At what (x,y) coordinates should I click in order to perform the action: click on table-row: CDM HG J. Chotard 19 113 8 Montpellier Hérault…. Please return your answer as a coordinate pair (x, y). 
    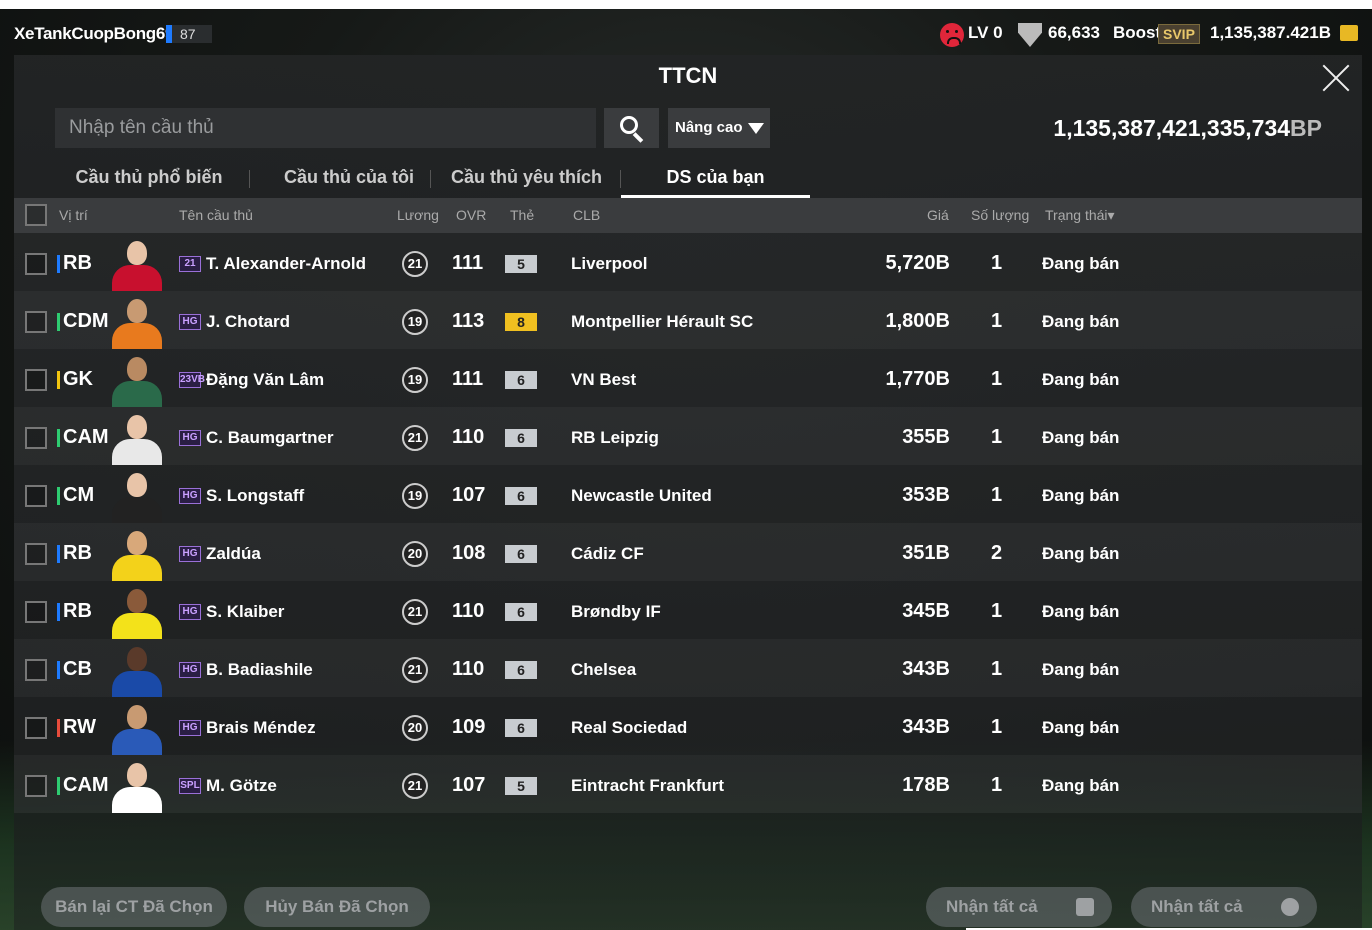
    Looking at the image, I should click on (688, 320).